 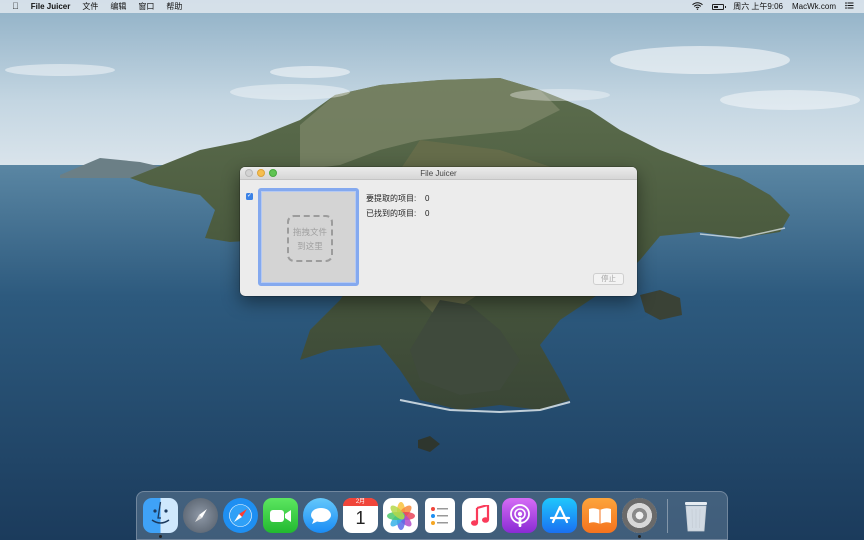 What do you see at coordinates (360, 502) in the screenshot?
I see `calendar-month: 2月` at bounding box center [360, 502].